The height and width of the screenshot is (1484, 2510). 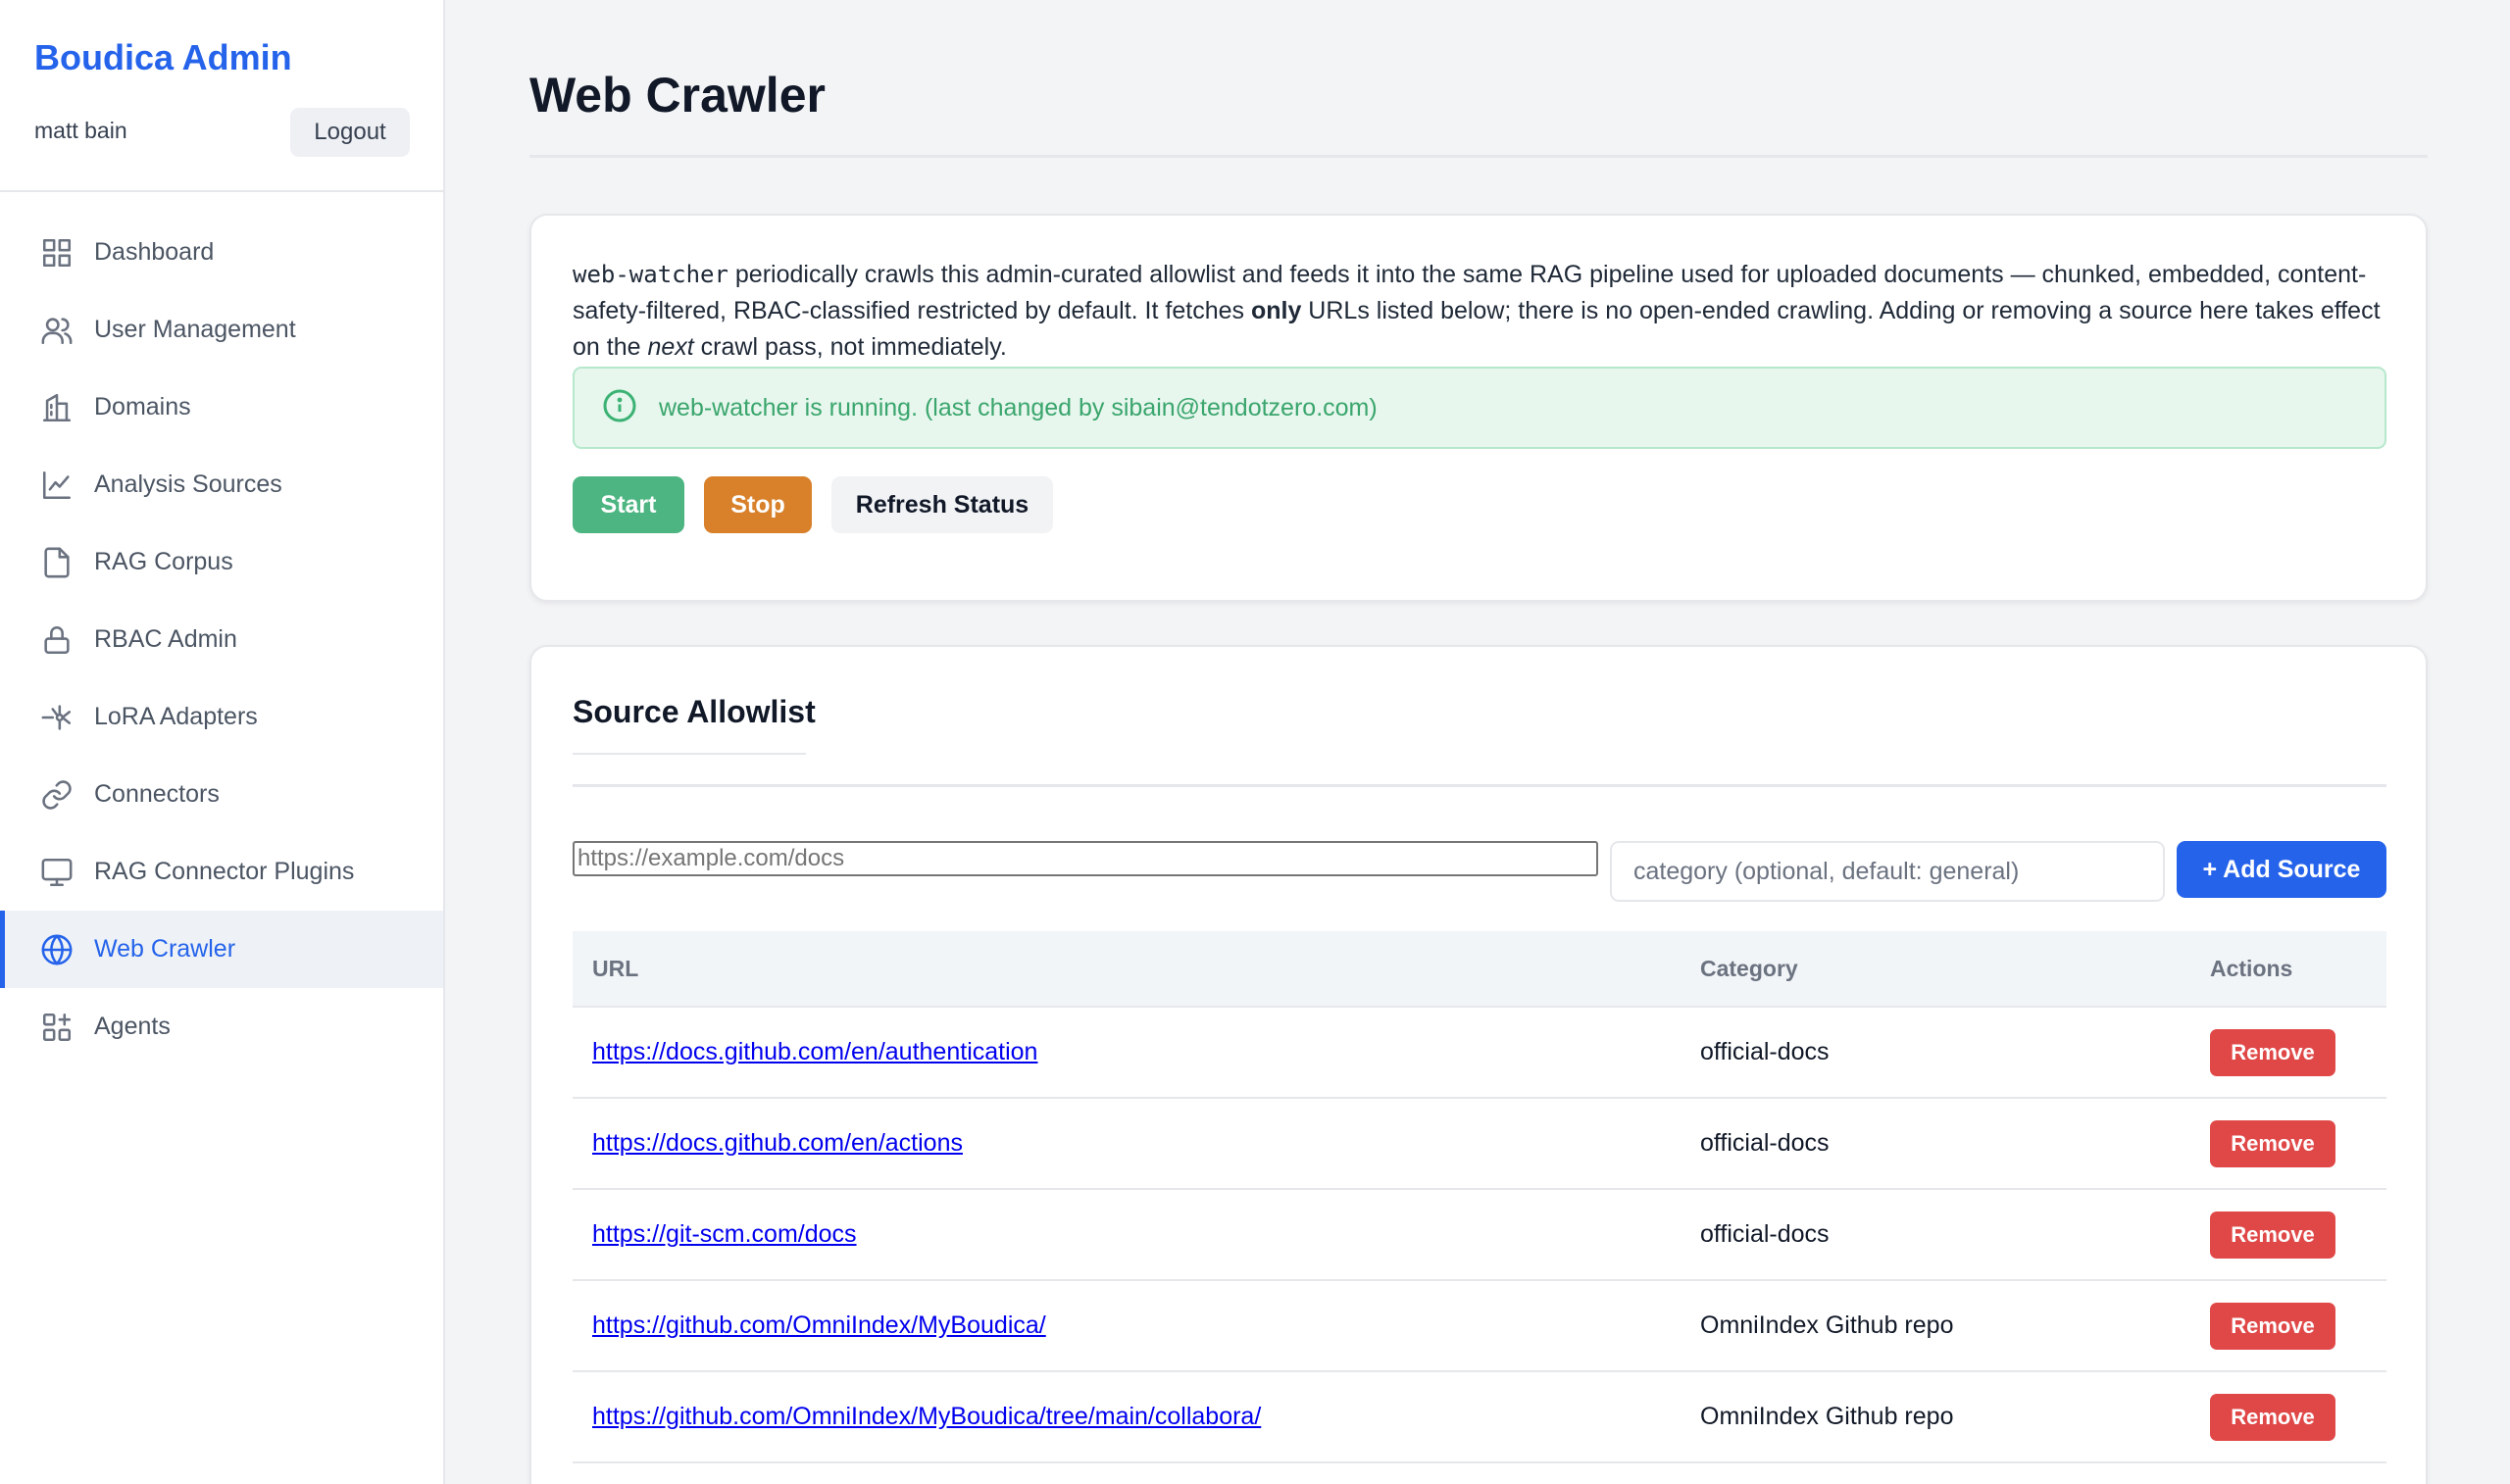 What do you see at coordinates (57, 330) in the screenshot?
I see `users-icon` at bounding box center [57, 330].